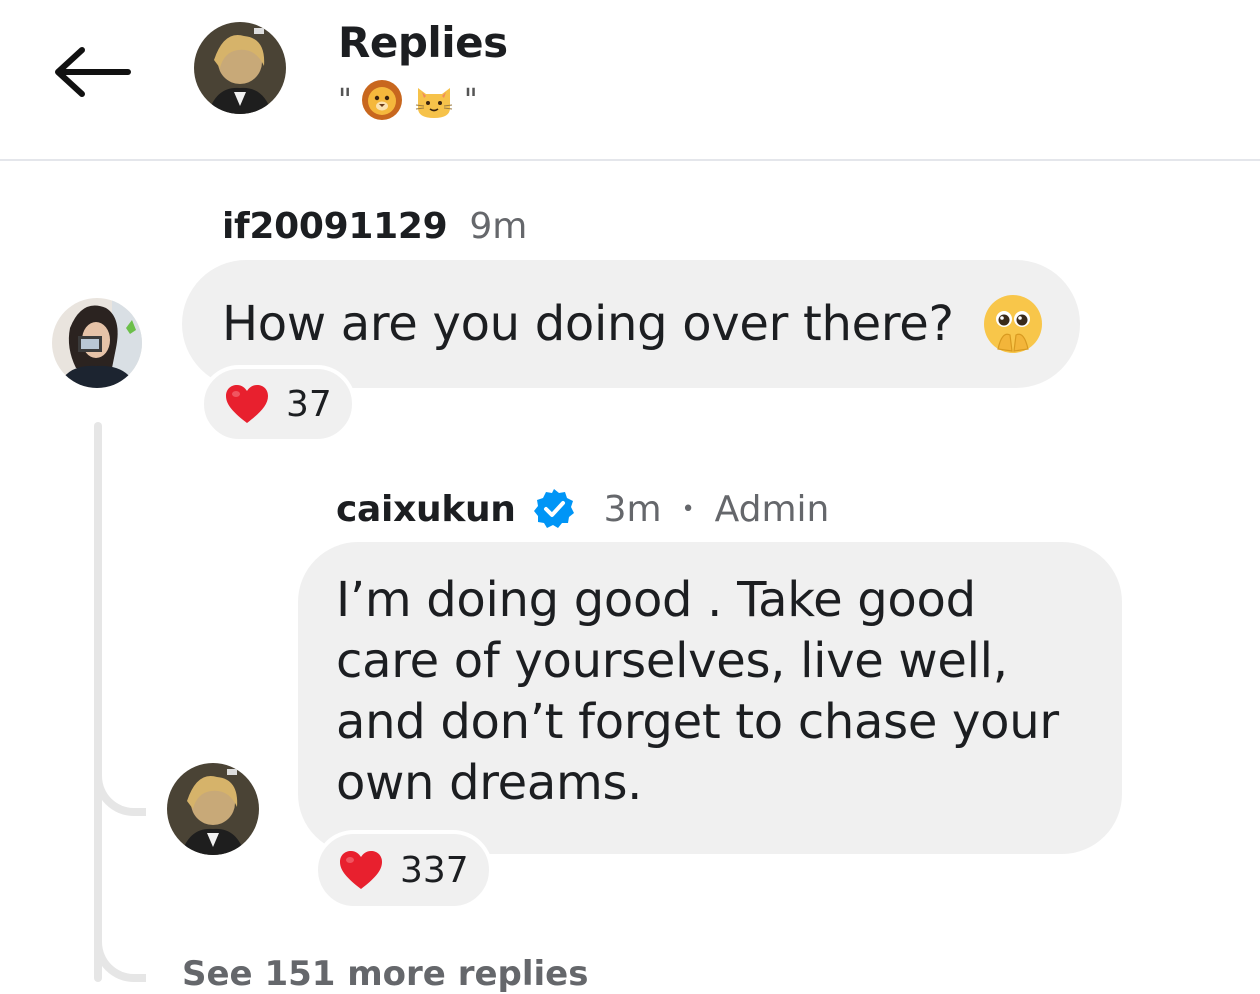  I want to click on comment-username: caixukun, so click(426, 509).